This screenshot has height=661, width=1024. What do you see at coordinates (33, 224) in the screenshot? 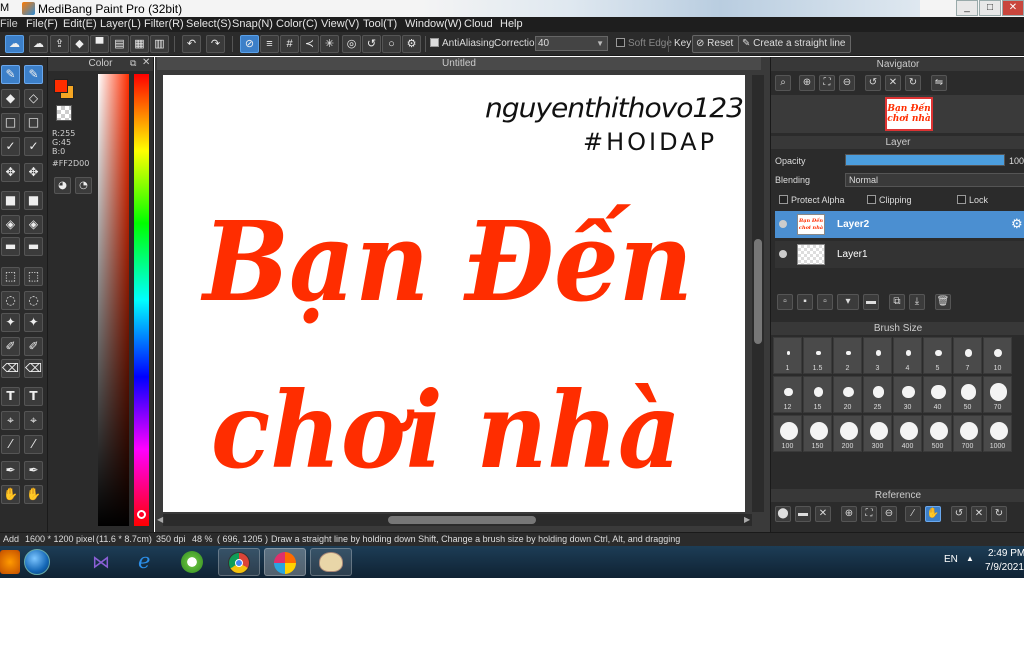
I see `bucket-tool-alt-icon: ◈` at bounding box center [33, 224].